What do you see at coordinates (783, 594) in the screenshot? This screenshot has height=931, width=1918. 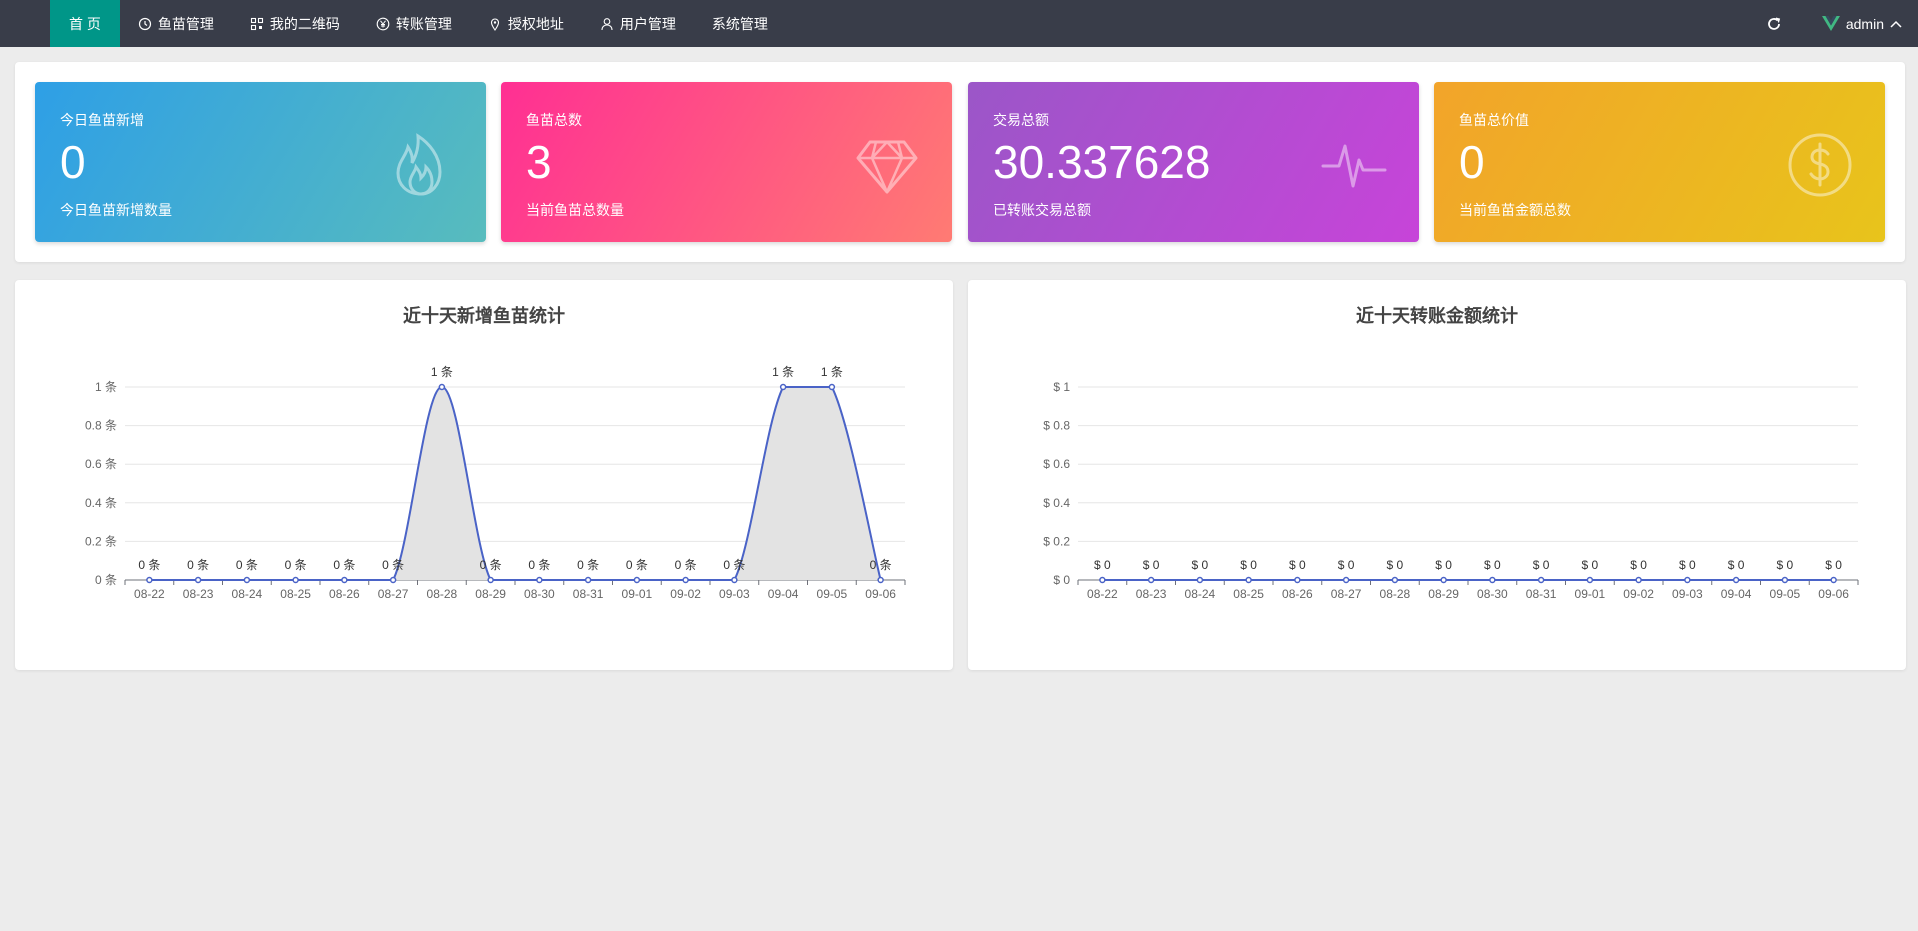 I see `x-tick-label: 09-04` at bounding box center [783, 594].